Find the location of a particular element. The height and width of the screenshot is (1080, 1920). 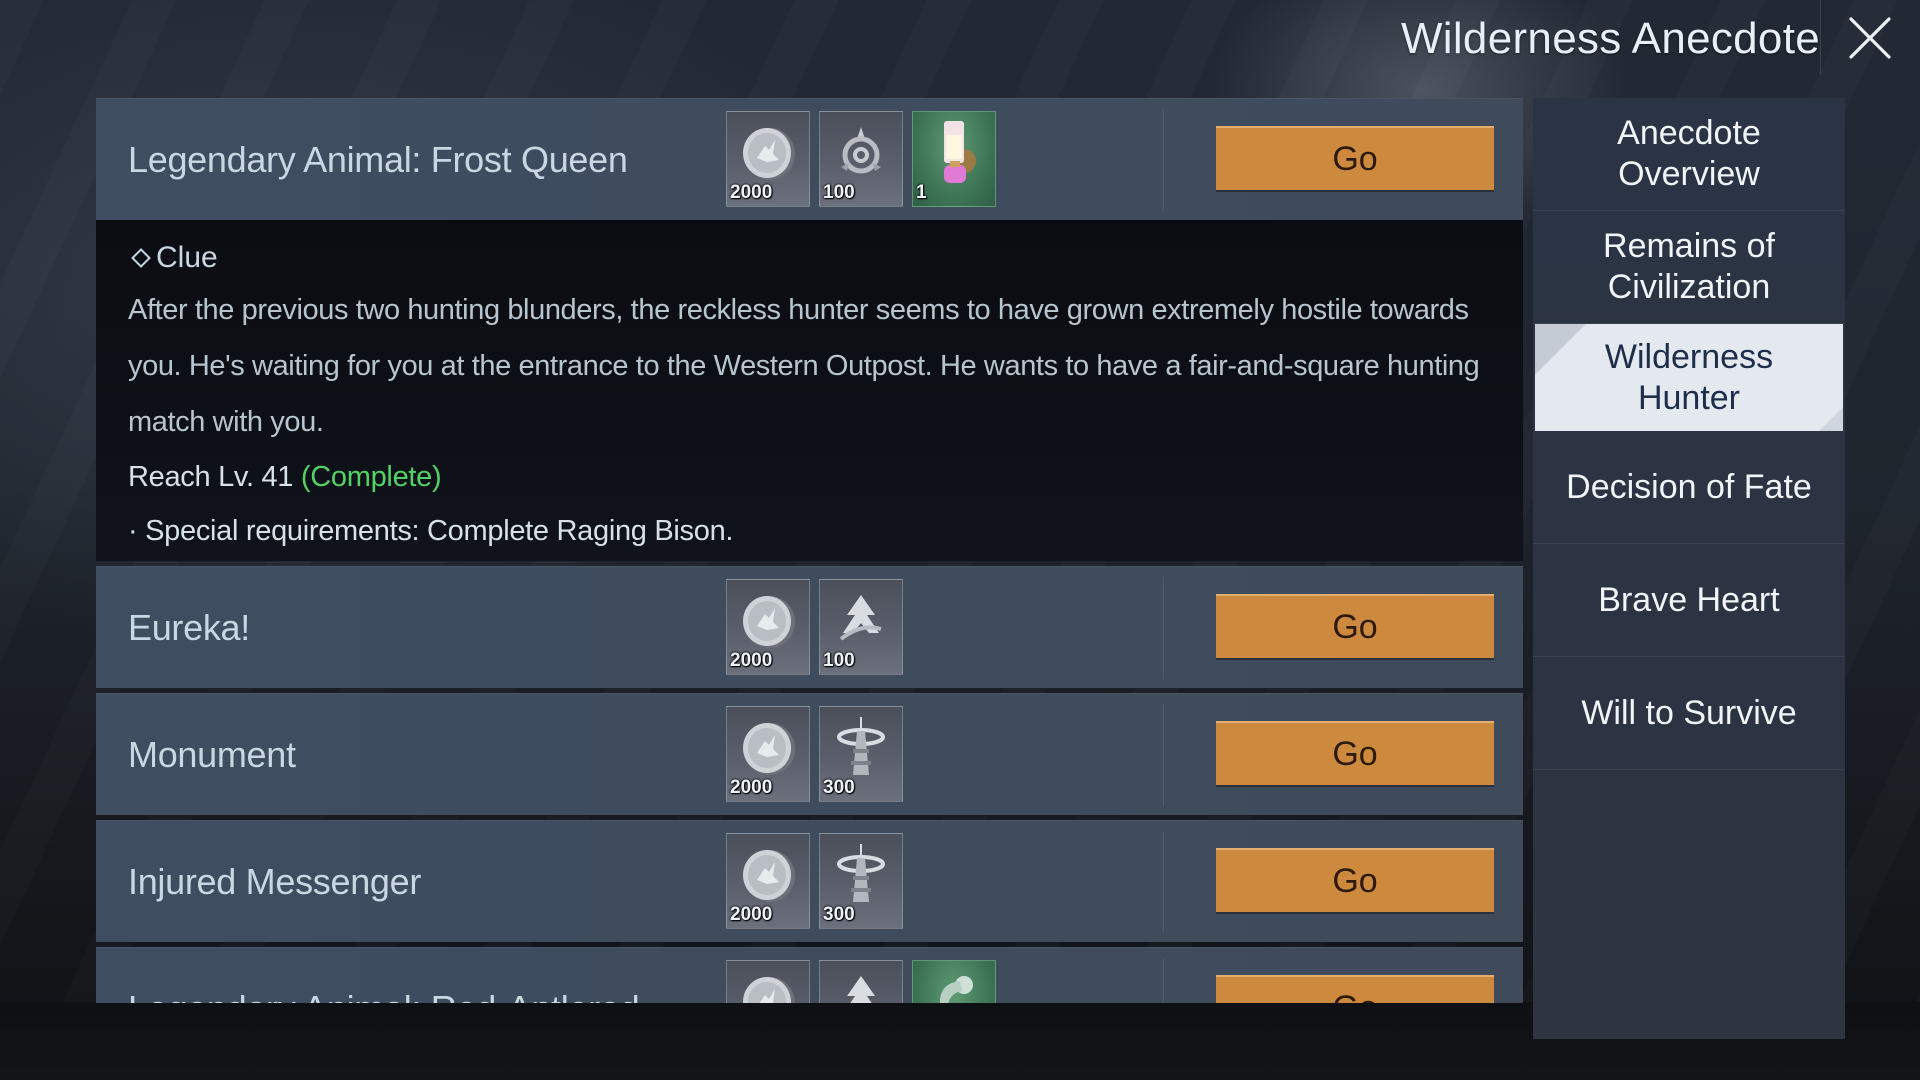

page-title: Wilderness Anecdote is located at coordinates (1610, 38).